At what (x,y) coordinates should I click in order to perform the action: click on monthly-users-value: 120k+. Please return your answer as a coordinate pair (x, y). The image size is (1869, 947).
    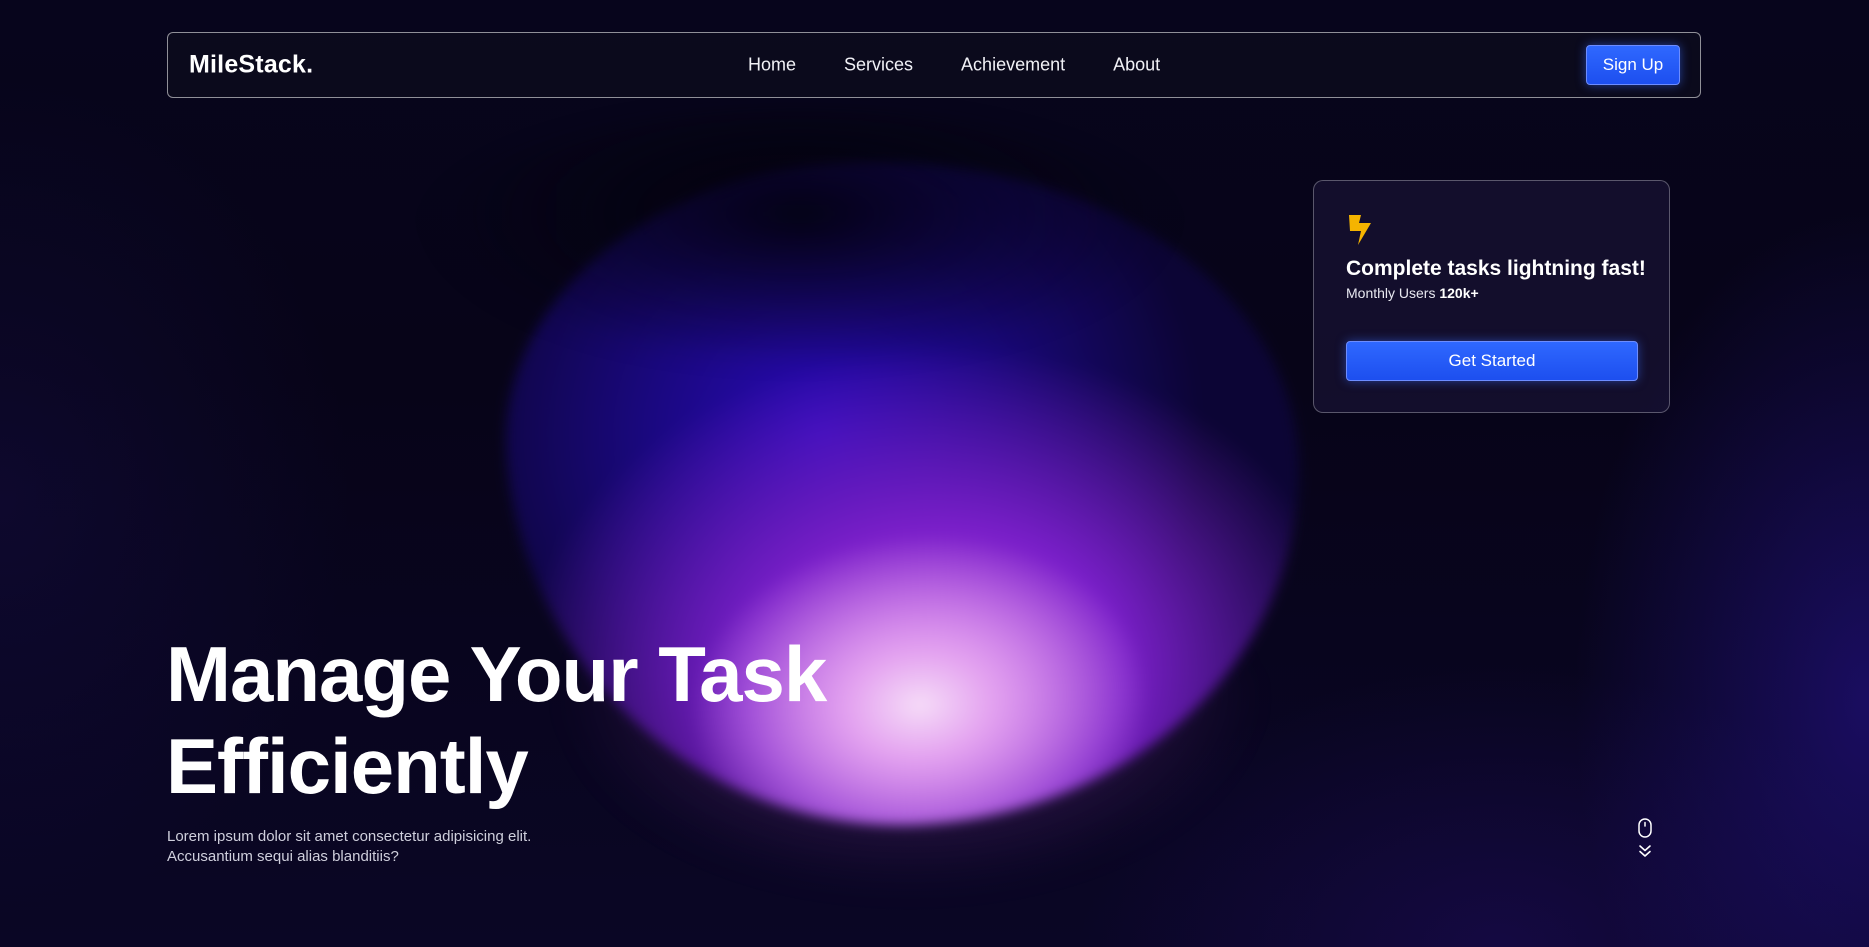
    Looking at the image, I should click on (1459, 293).